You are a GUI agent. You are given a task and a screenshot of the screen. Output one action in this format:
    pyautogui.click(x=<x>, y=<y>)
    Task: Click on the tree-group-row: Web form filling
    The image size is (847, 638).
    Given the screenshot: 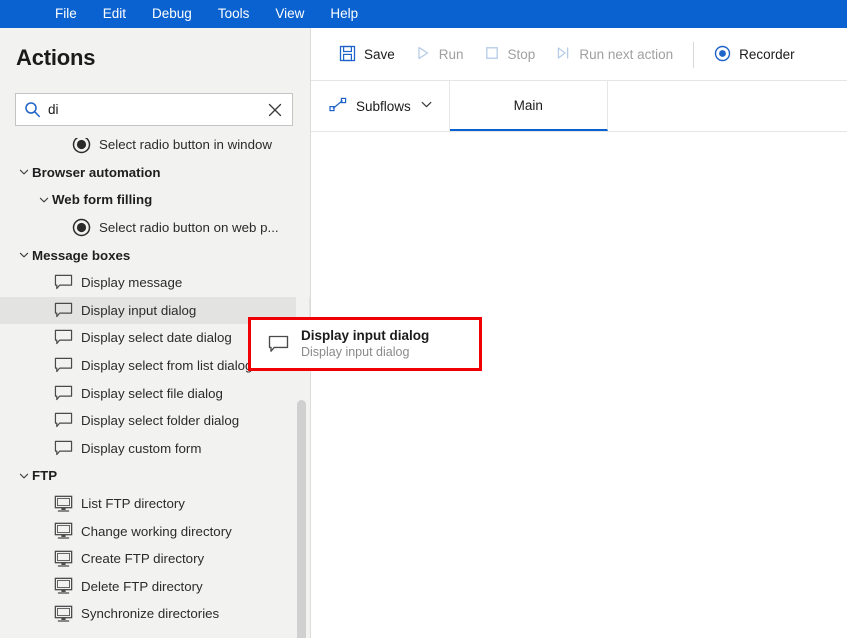 What is the action you would take?
    pyautogui.click(x=155, y=200)
    